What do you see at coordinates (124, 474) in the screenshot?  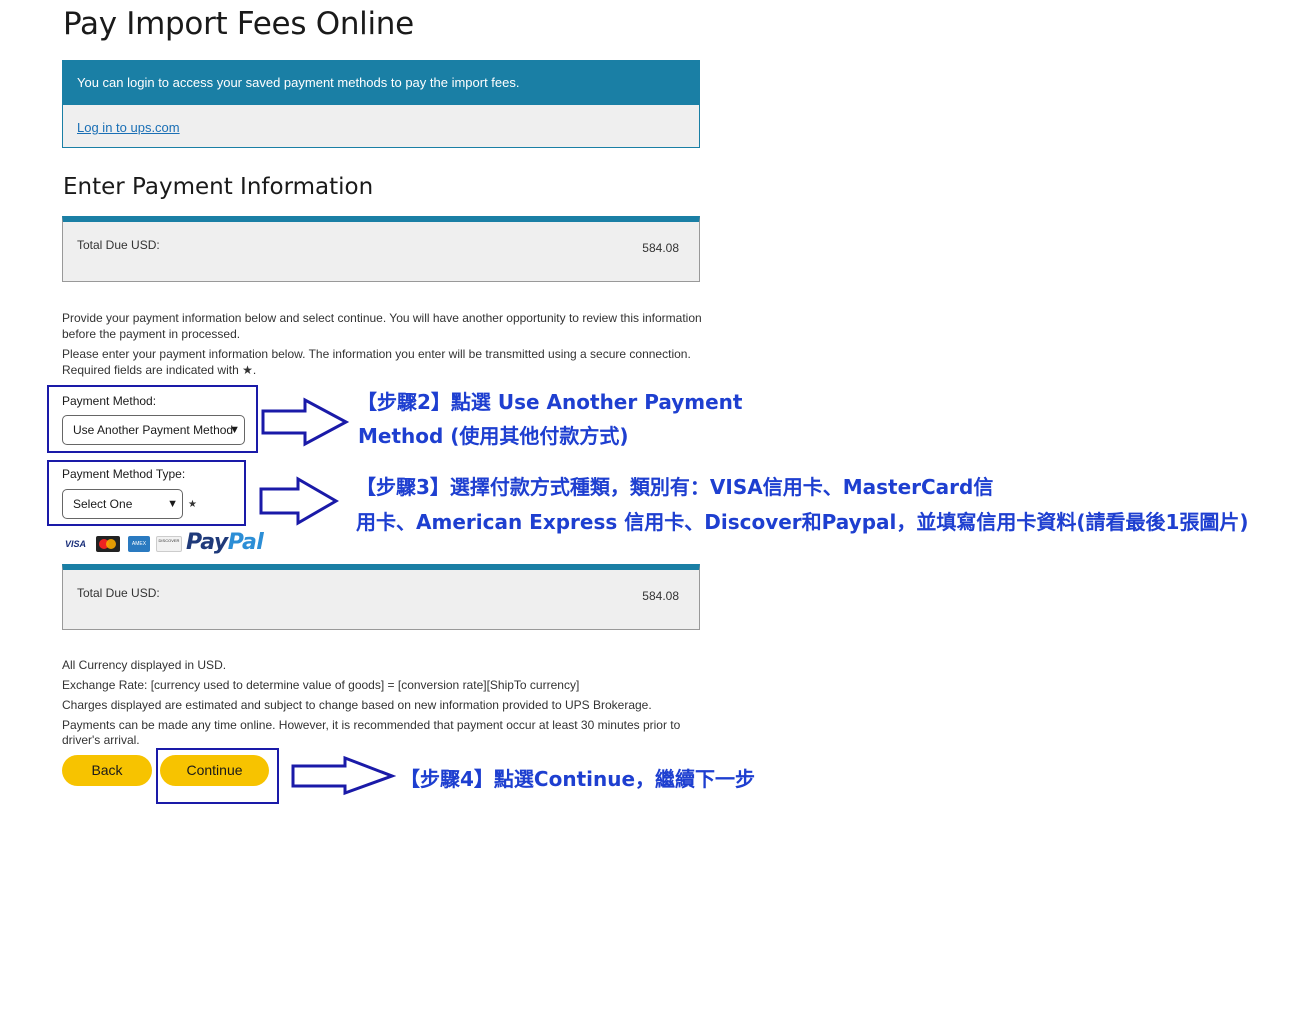 I see `payment-type-label: Payment Method Type:` at bounding box center [124, 474].